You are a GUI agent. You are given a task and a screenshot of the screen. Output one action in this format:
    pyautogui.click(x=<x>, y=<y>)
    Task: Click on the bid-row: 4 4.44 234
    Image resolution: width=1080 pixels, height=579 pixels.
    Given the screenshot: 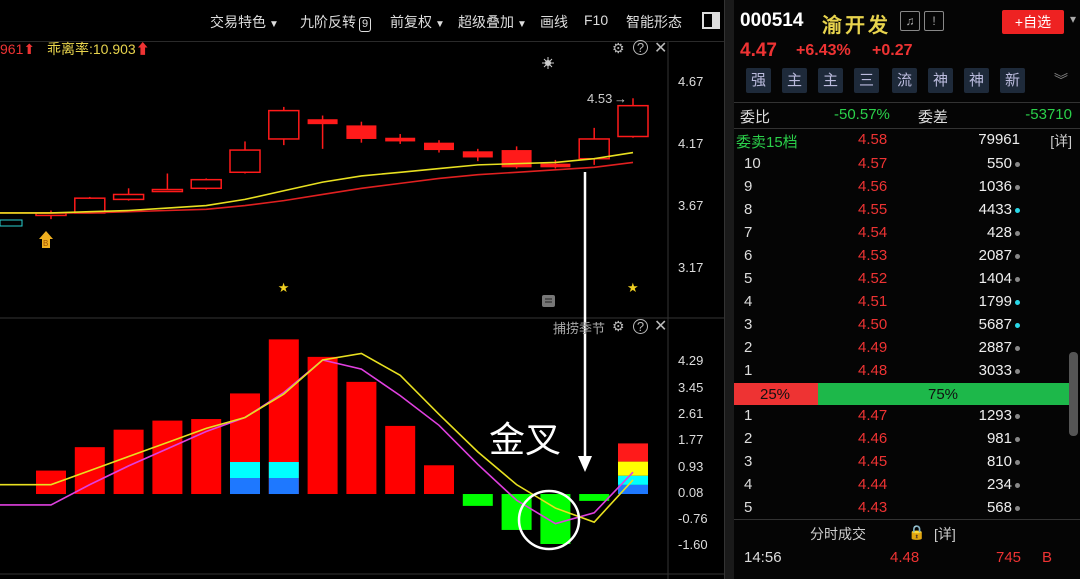 What is the action you would take?
    pyautogui.click(x=899, y=485)
    